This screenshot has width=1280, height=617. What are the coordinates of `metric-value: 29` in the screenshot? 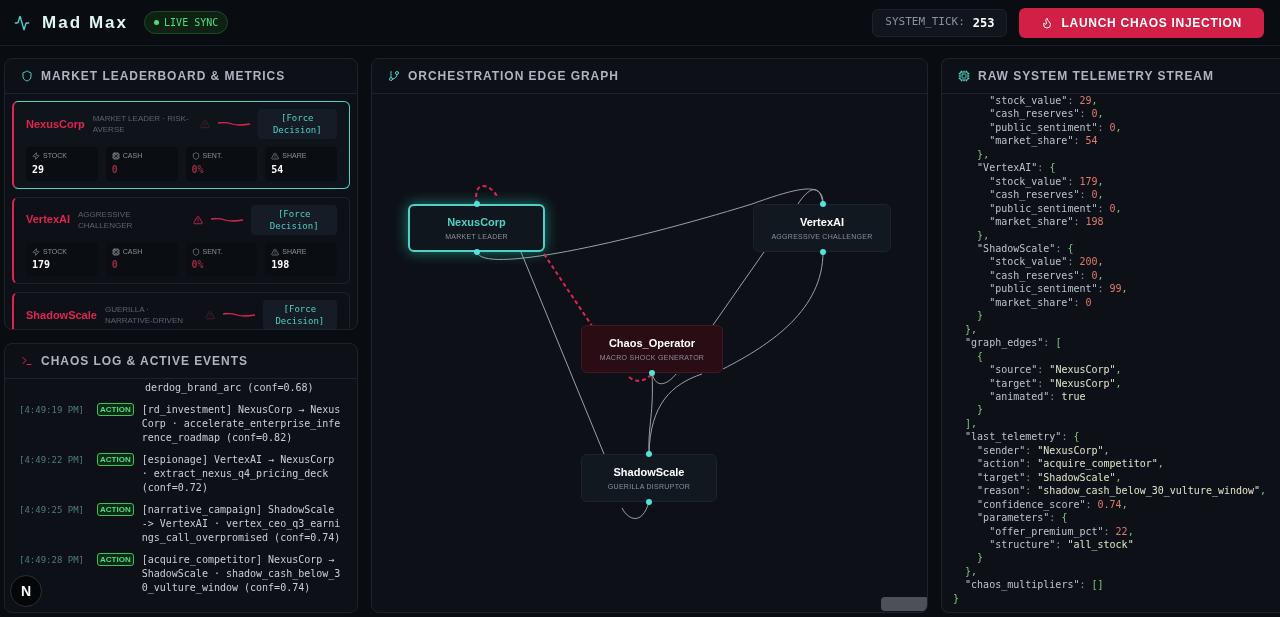 It's located at (39, 169).